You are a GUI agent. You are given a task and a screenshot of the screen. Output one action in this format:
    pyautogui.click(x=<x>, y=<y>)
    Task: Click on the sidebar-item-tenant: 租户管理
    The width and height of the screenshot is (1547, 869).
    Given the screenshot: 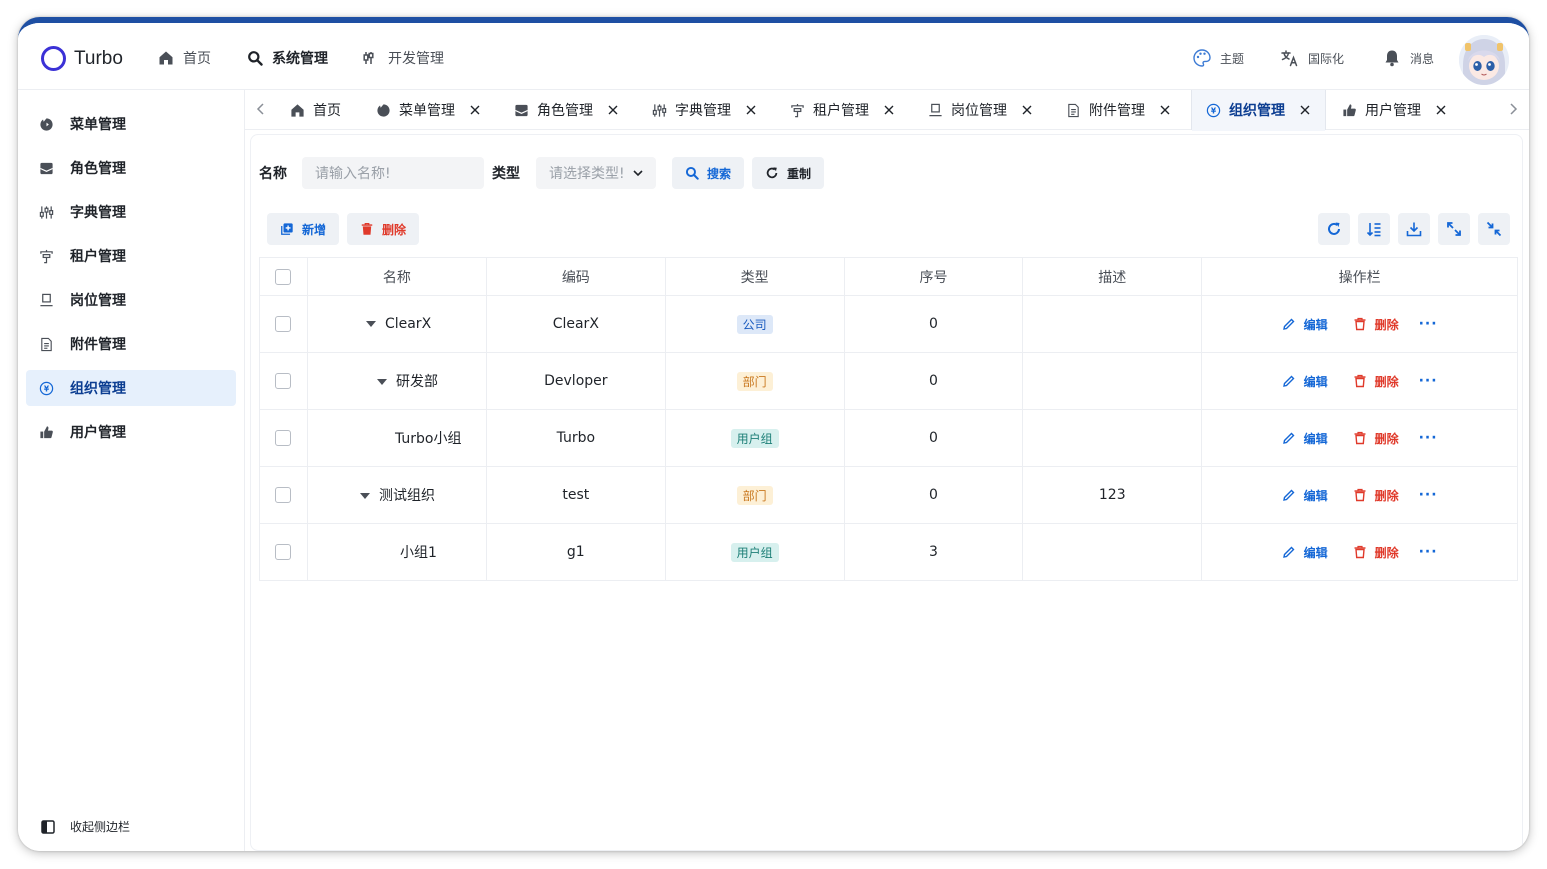 What is the action you would take?
    pyautogui.click(x=131, y=256)
    